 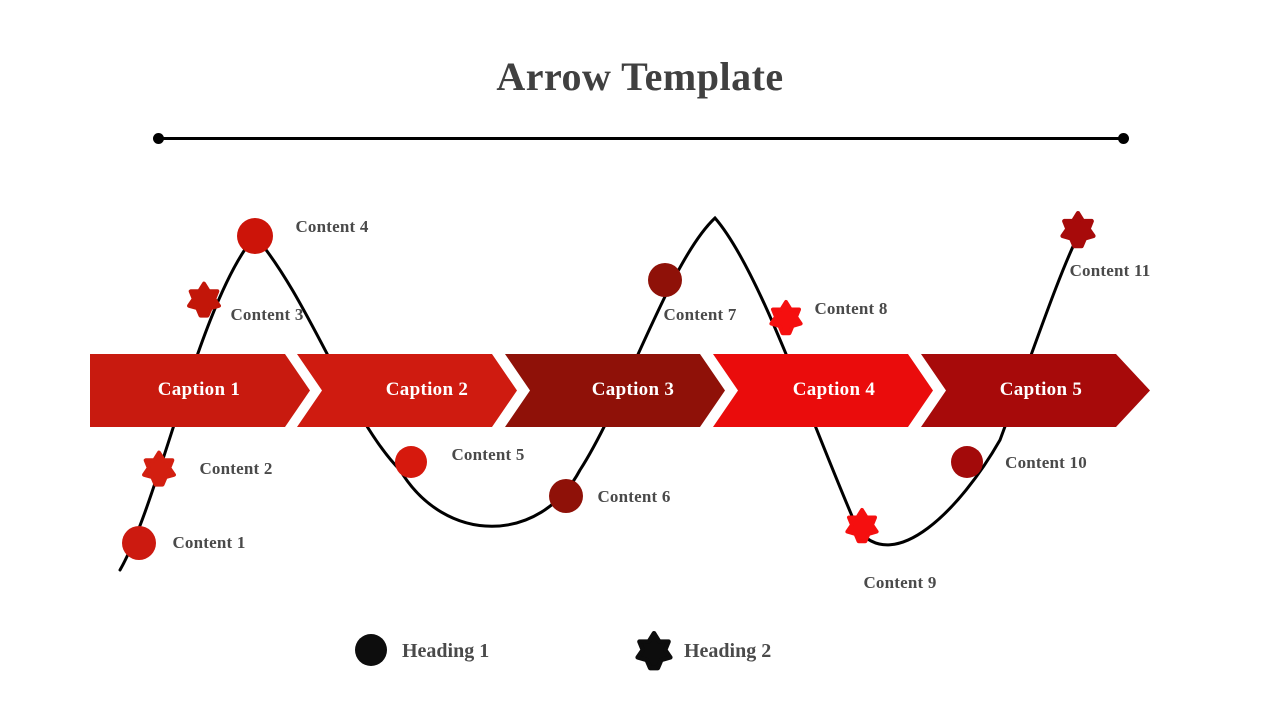 What do you see at coordinates (267, 314) in the screenshot?
I see `label-content-3: Content 3` at bounding box center [267, 314].